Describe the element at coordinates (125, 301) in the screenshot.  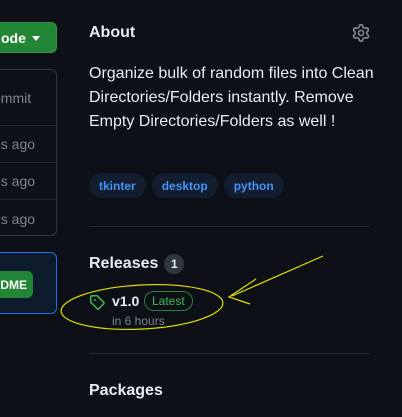
I see `release-name-link: v1.0` at that location.